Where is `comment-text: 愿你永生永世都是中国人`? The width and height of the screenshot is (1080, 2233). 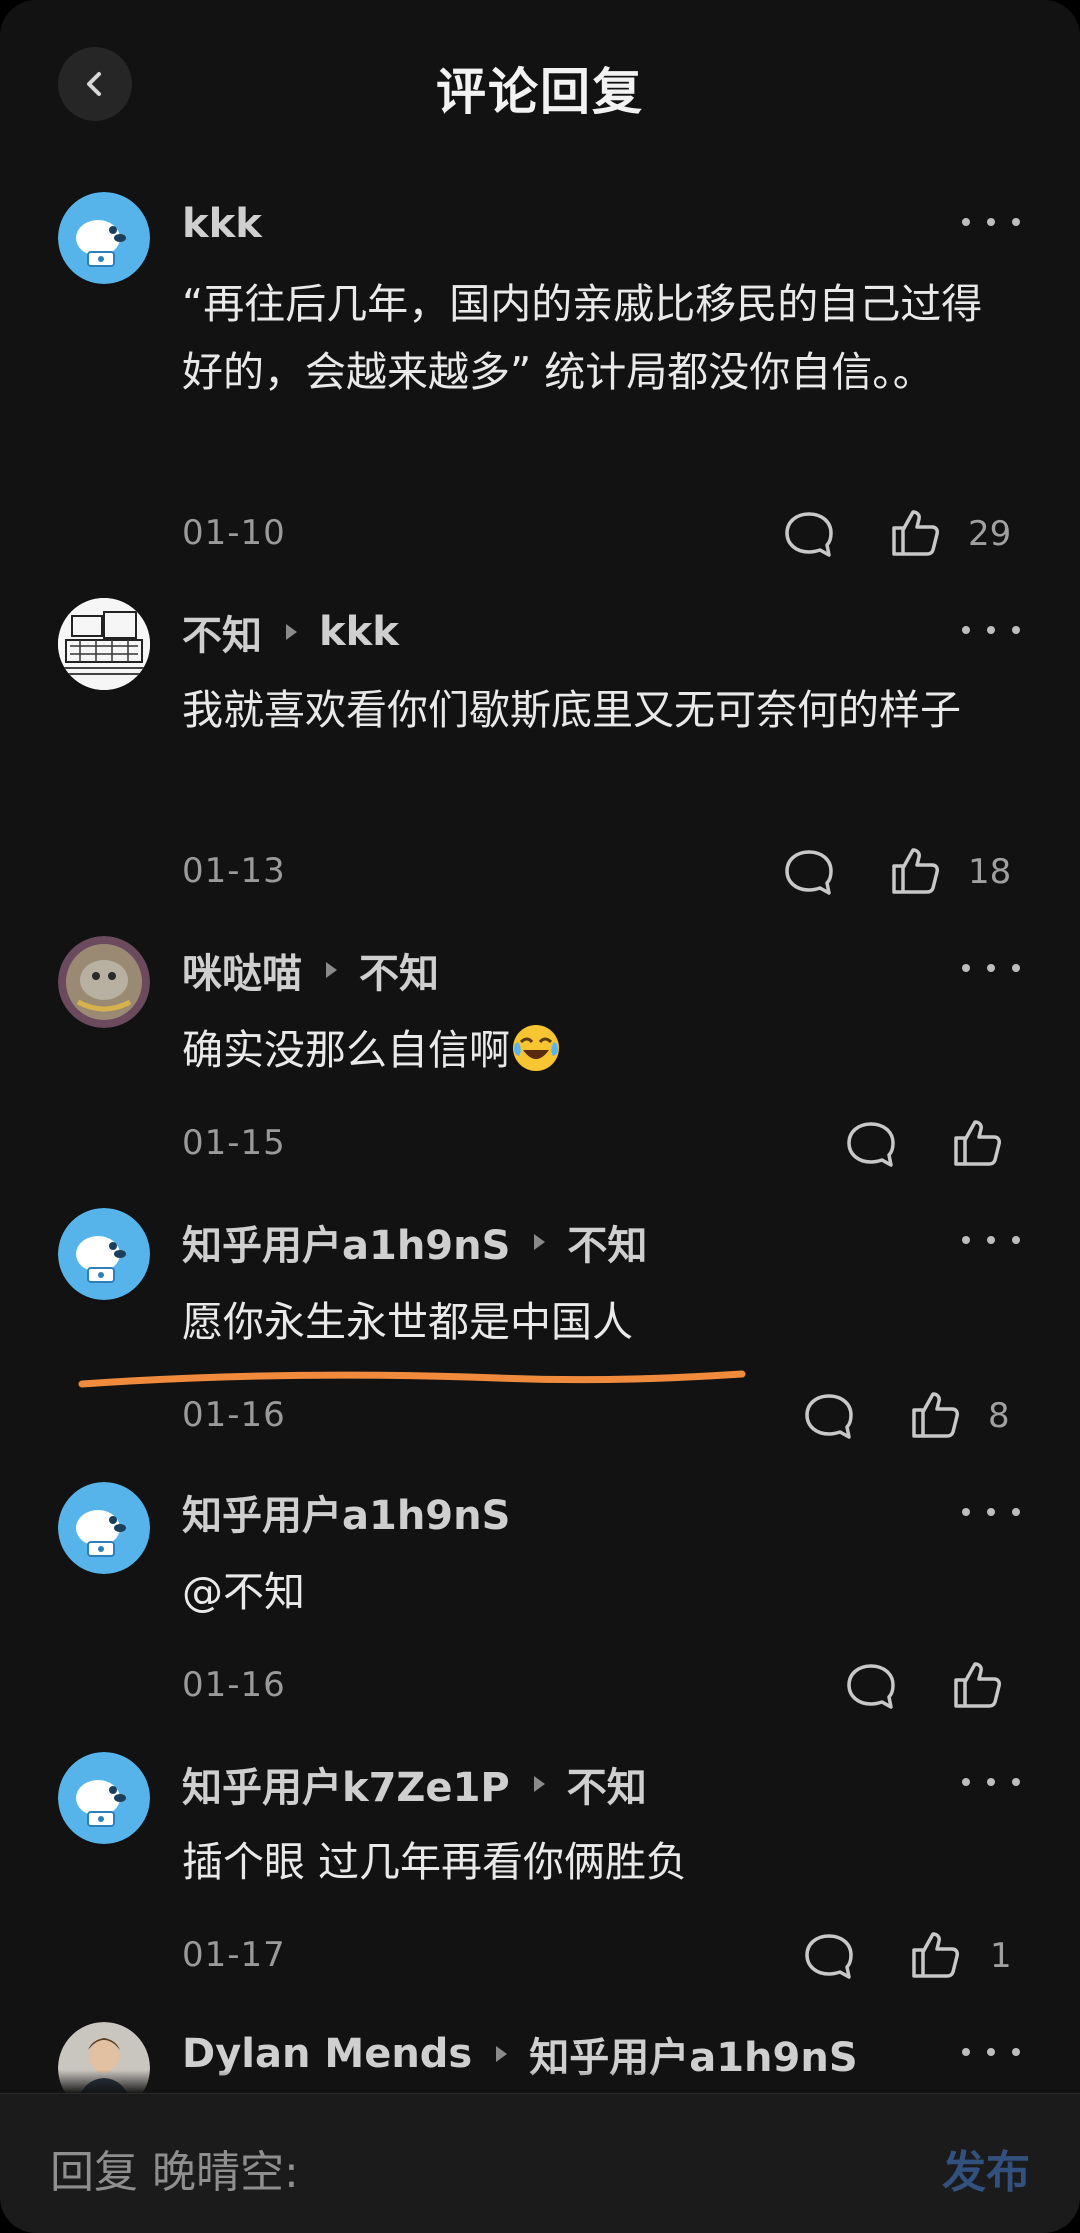 comment-text: 愿你永生永世都是中国人 is located at coordinates (407, 1322).